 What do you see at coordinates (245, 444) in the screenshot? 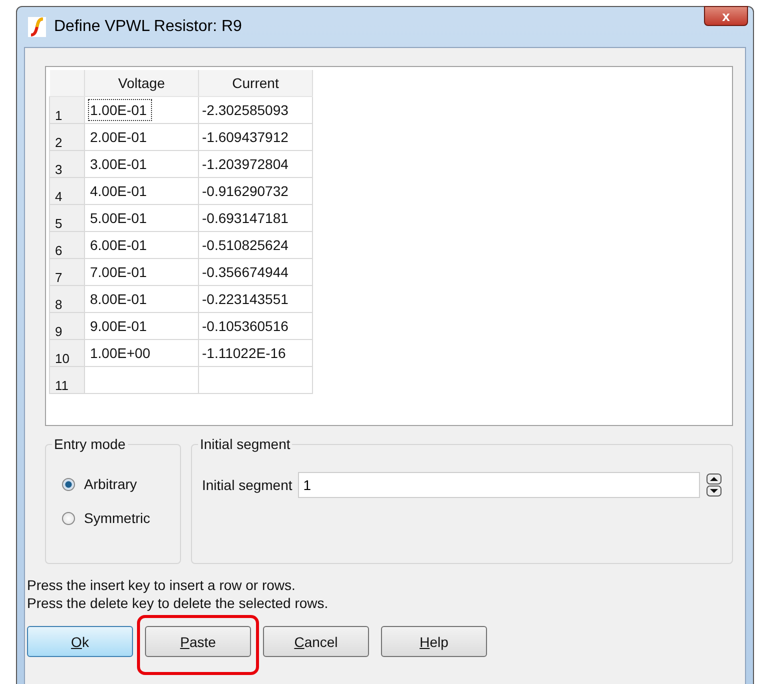
I see `group-title: Initial segment` at bounding box center [245, 444].